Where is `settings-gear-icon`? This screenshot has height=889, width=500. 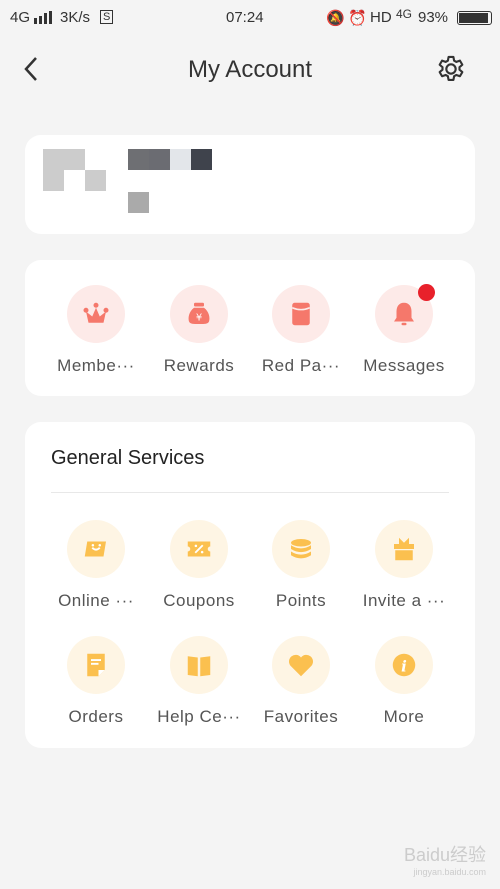 settings-gear-icon is located at coordinates (451, 69).